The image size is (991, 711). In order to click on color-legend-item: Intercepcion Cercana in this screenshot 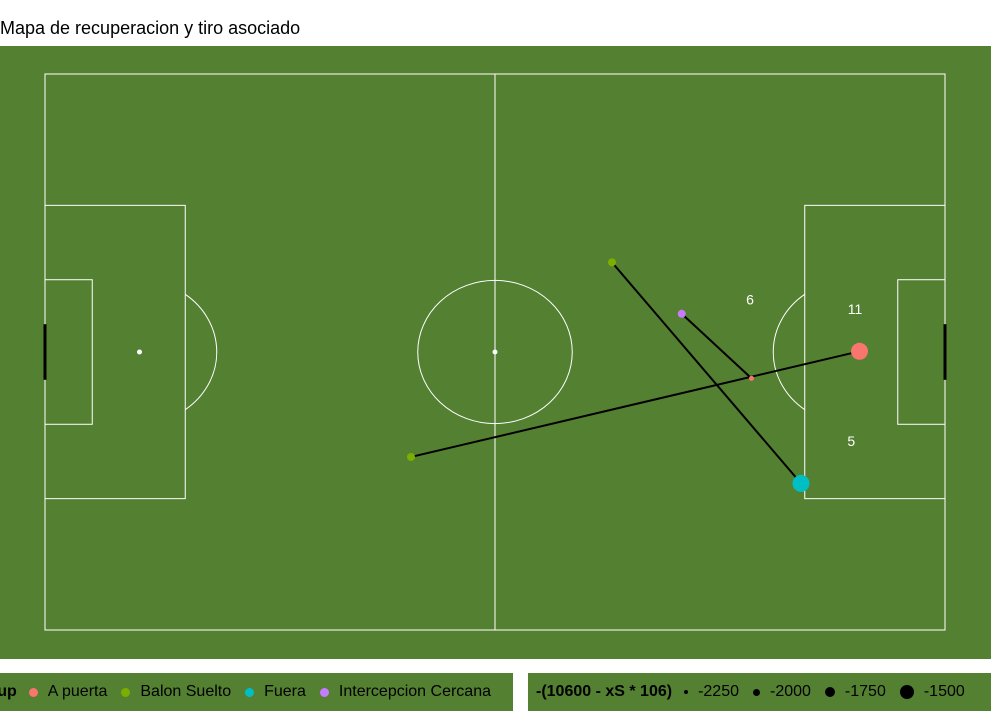, I will do `click(405, 692)`.